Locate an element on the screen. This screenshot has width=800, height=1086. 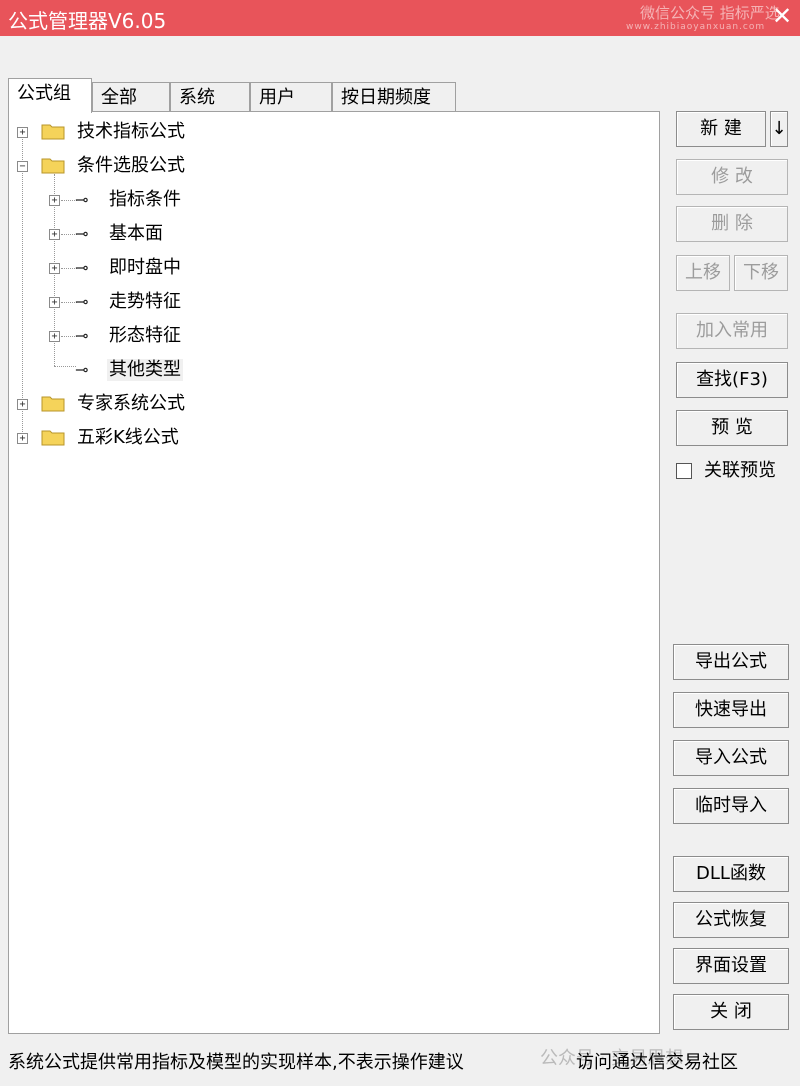
find-button: 查找(F3) is located at coordinates (732, 380).